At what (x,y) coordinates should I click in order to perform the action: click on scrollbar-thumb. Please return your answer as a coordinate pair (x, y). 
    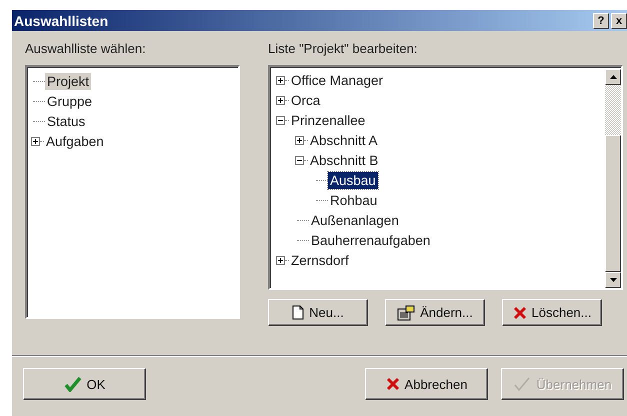
    Looking at the image, I should click on (613, 203).